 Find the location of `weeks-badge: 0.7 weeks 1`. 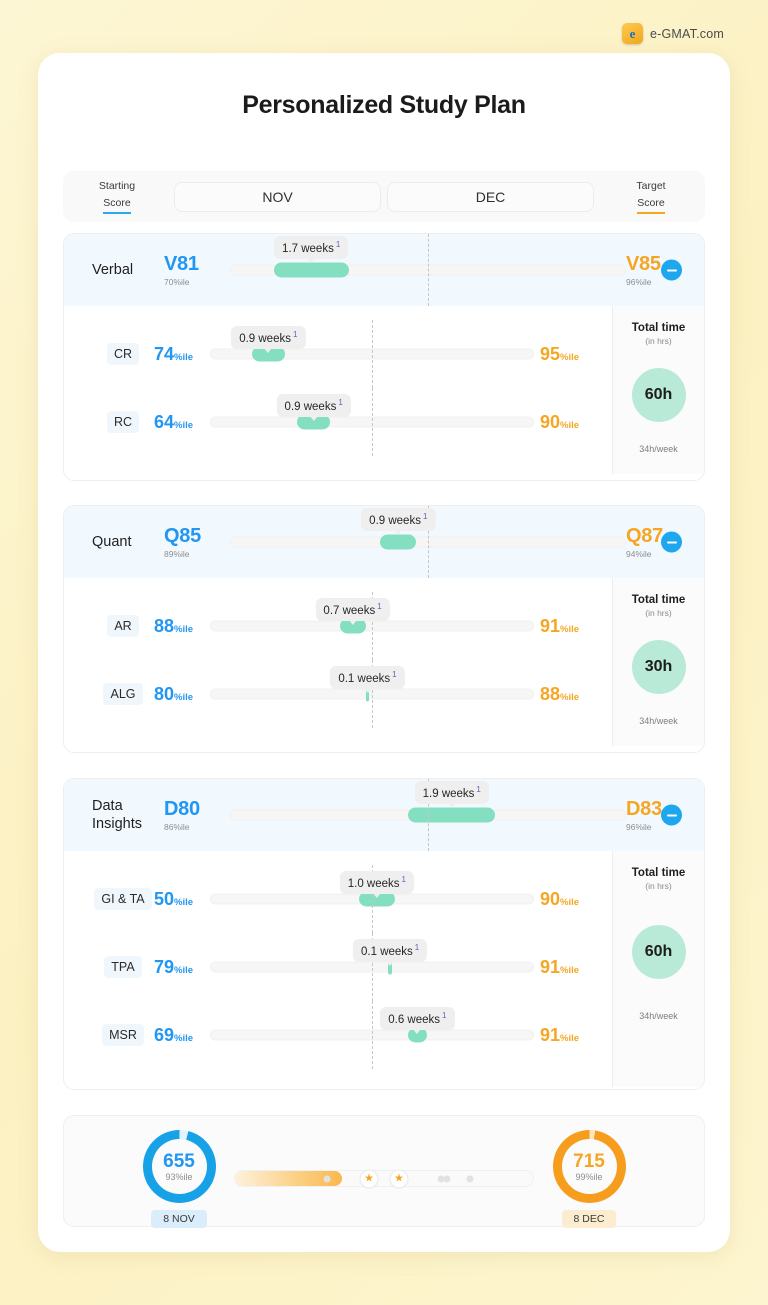

weeks-badge: 0.7 weeks 1 is located at coordinates (352, 611).